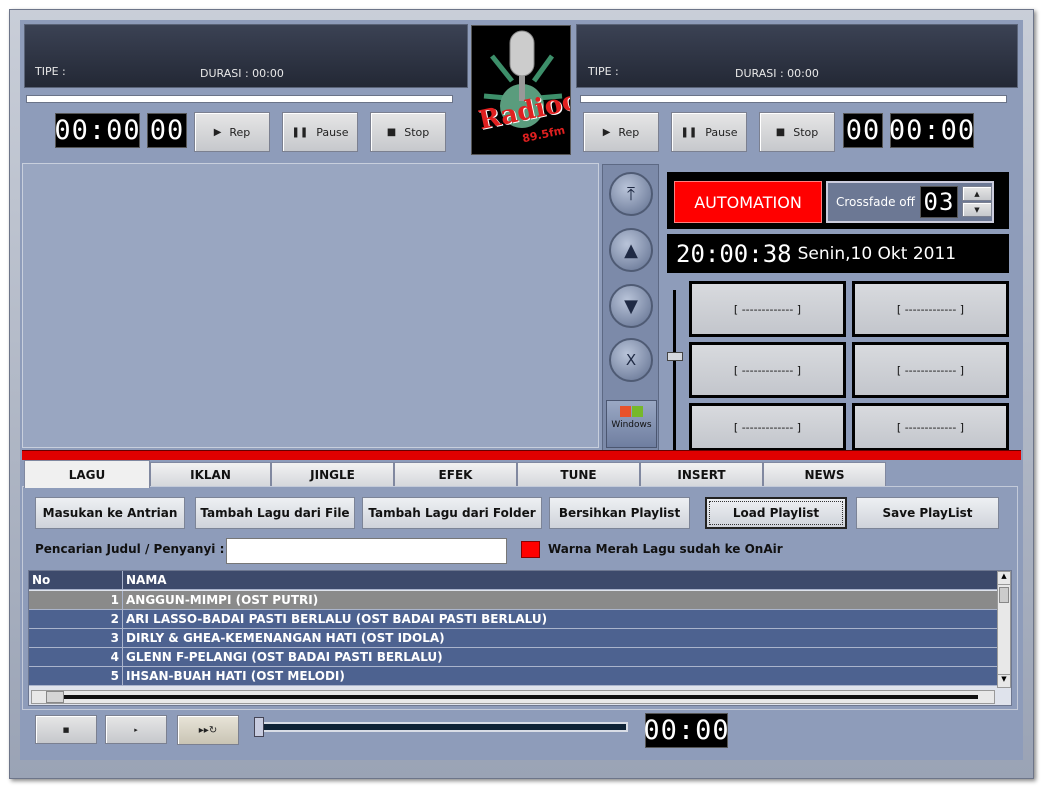 This screenshot has width=1047, height=791. I want to click on preview-seek-thumb, so click(259, 727).